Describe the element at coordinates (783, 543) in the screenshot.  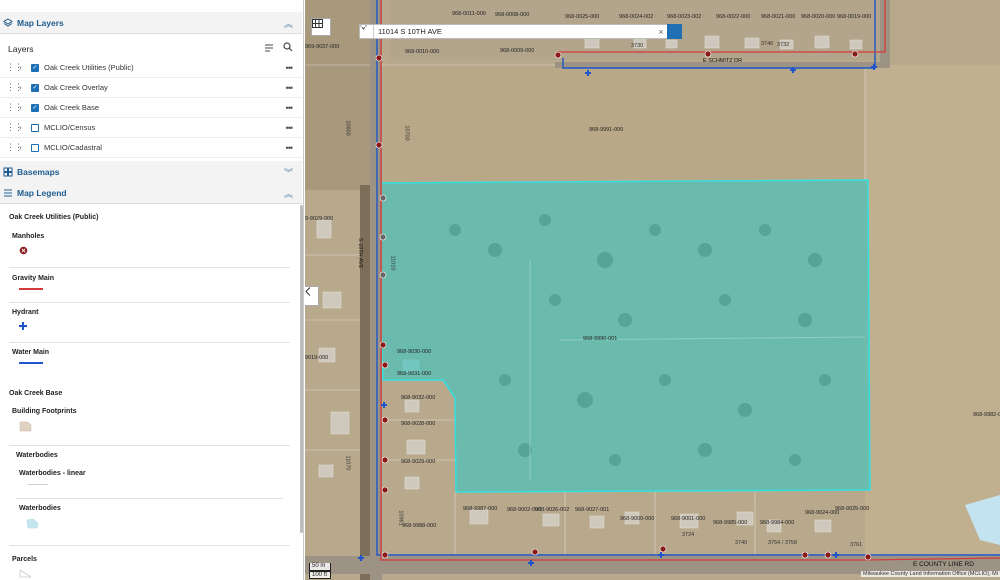
I see `address-label: 3754 / 3758` at that location.